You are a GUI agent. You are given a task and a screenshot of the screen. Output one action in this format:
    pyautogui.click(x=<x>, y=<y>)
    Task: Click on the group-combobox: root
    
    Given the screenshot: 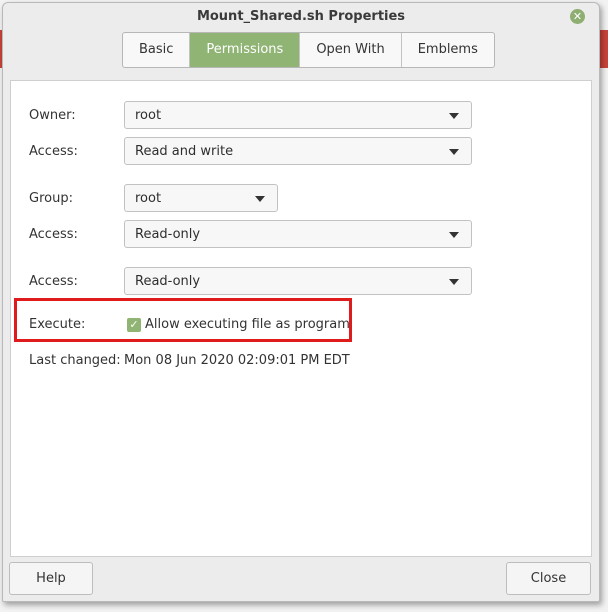 What is the action you would take?
    pyautogui.click(x=201, y=198)
    